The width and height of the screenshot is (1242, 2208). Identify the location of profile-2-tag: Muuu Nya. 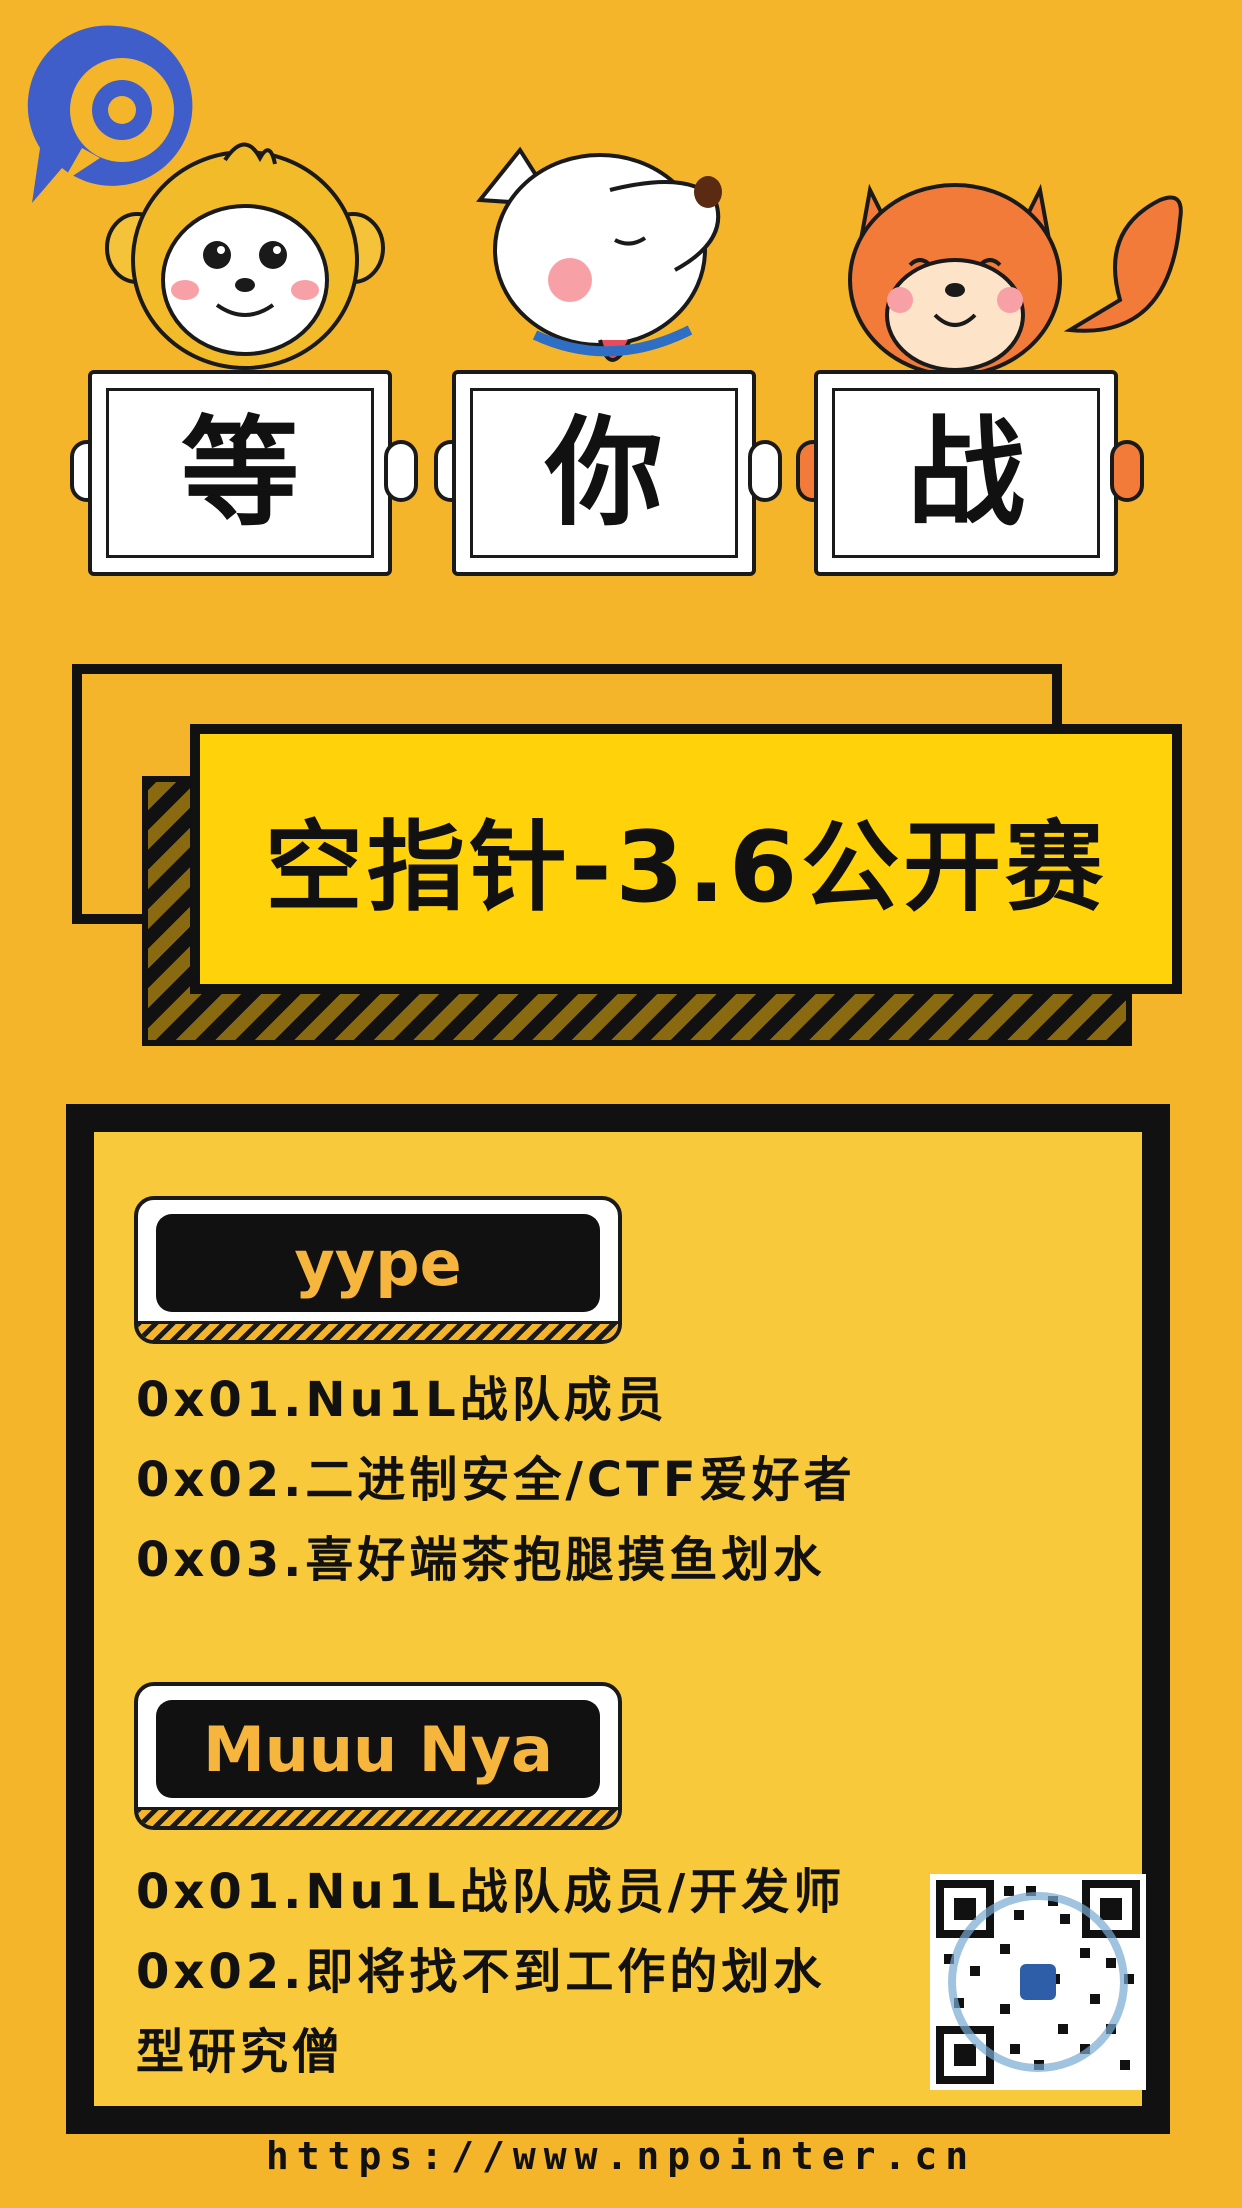
(378, 1756).